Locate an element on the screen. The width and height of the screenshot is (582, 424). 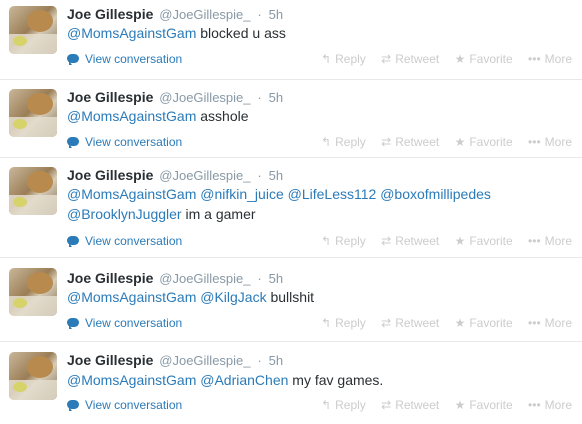
mention-link: @LifeLess112 is located at coordinates (332, 194).